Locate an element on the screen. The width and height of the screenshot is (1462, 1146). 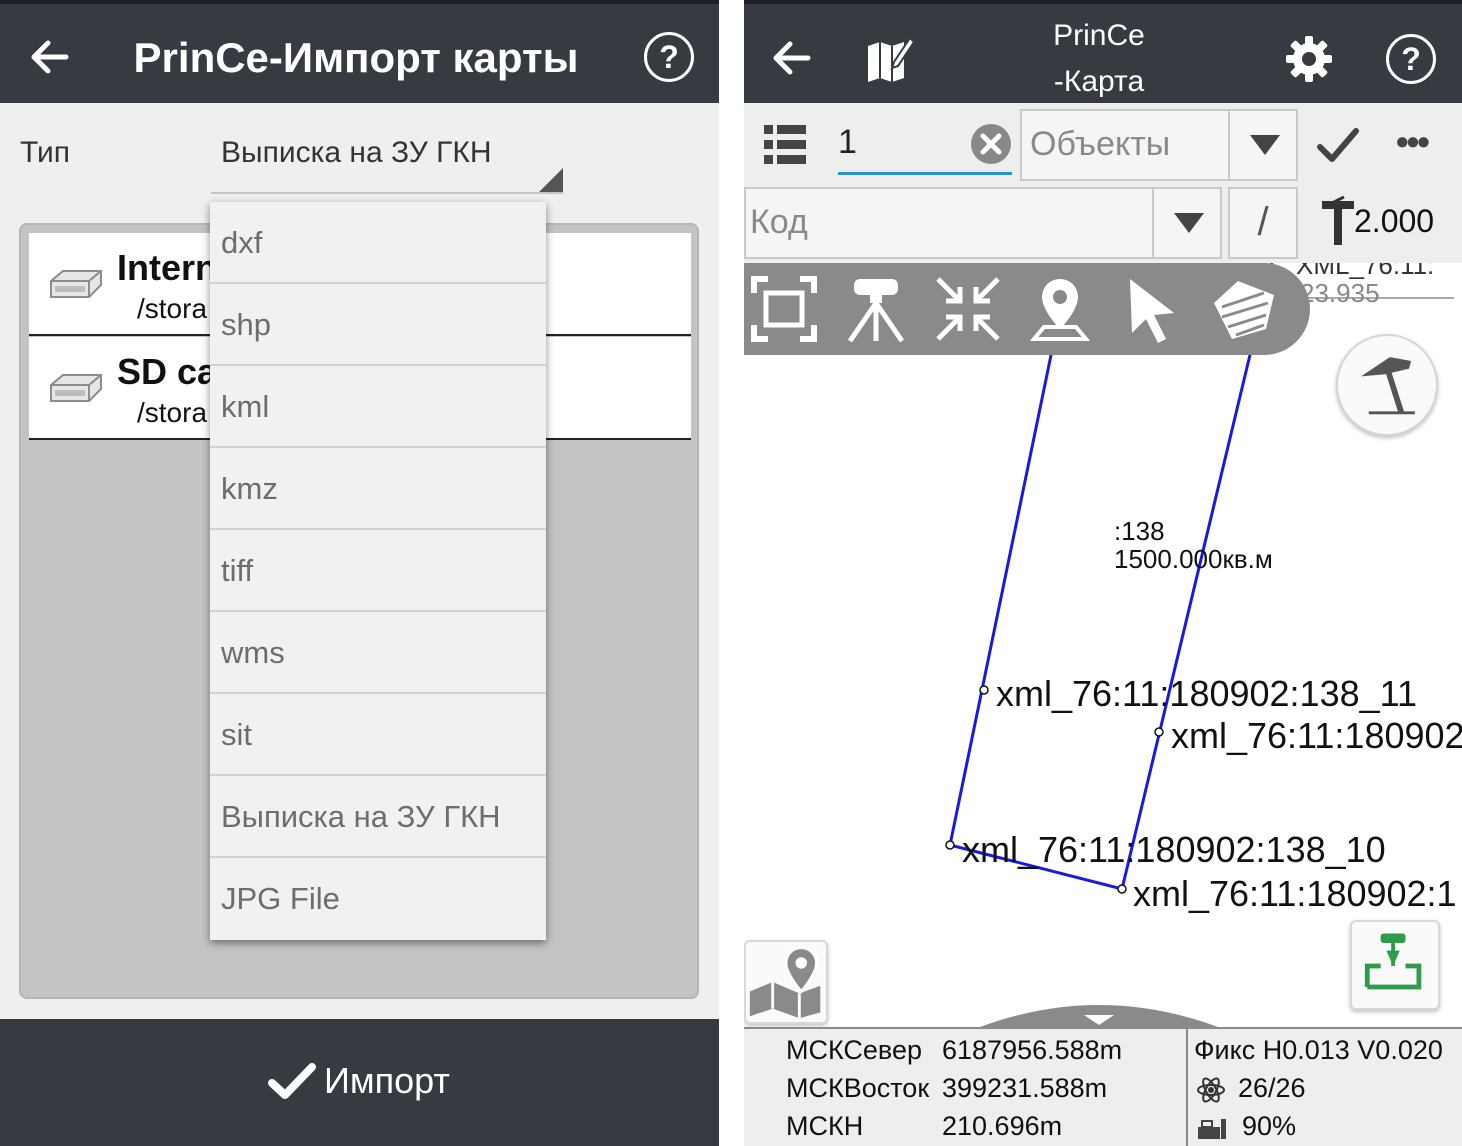
import-button: Импорт is located at coordinates (359, 1082).